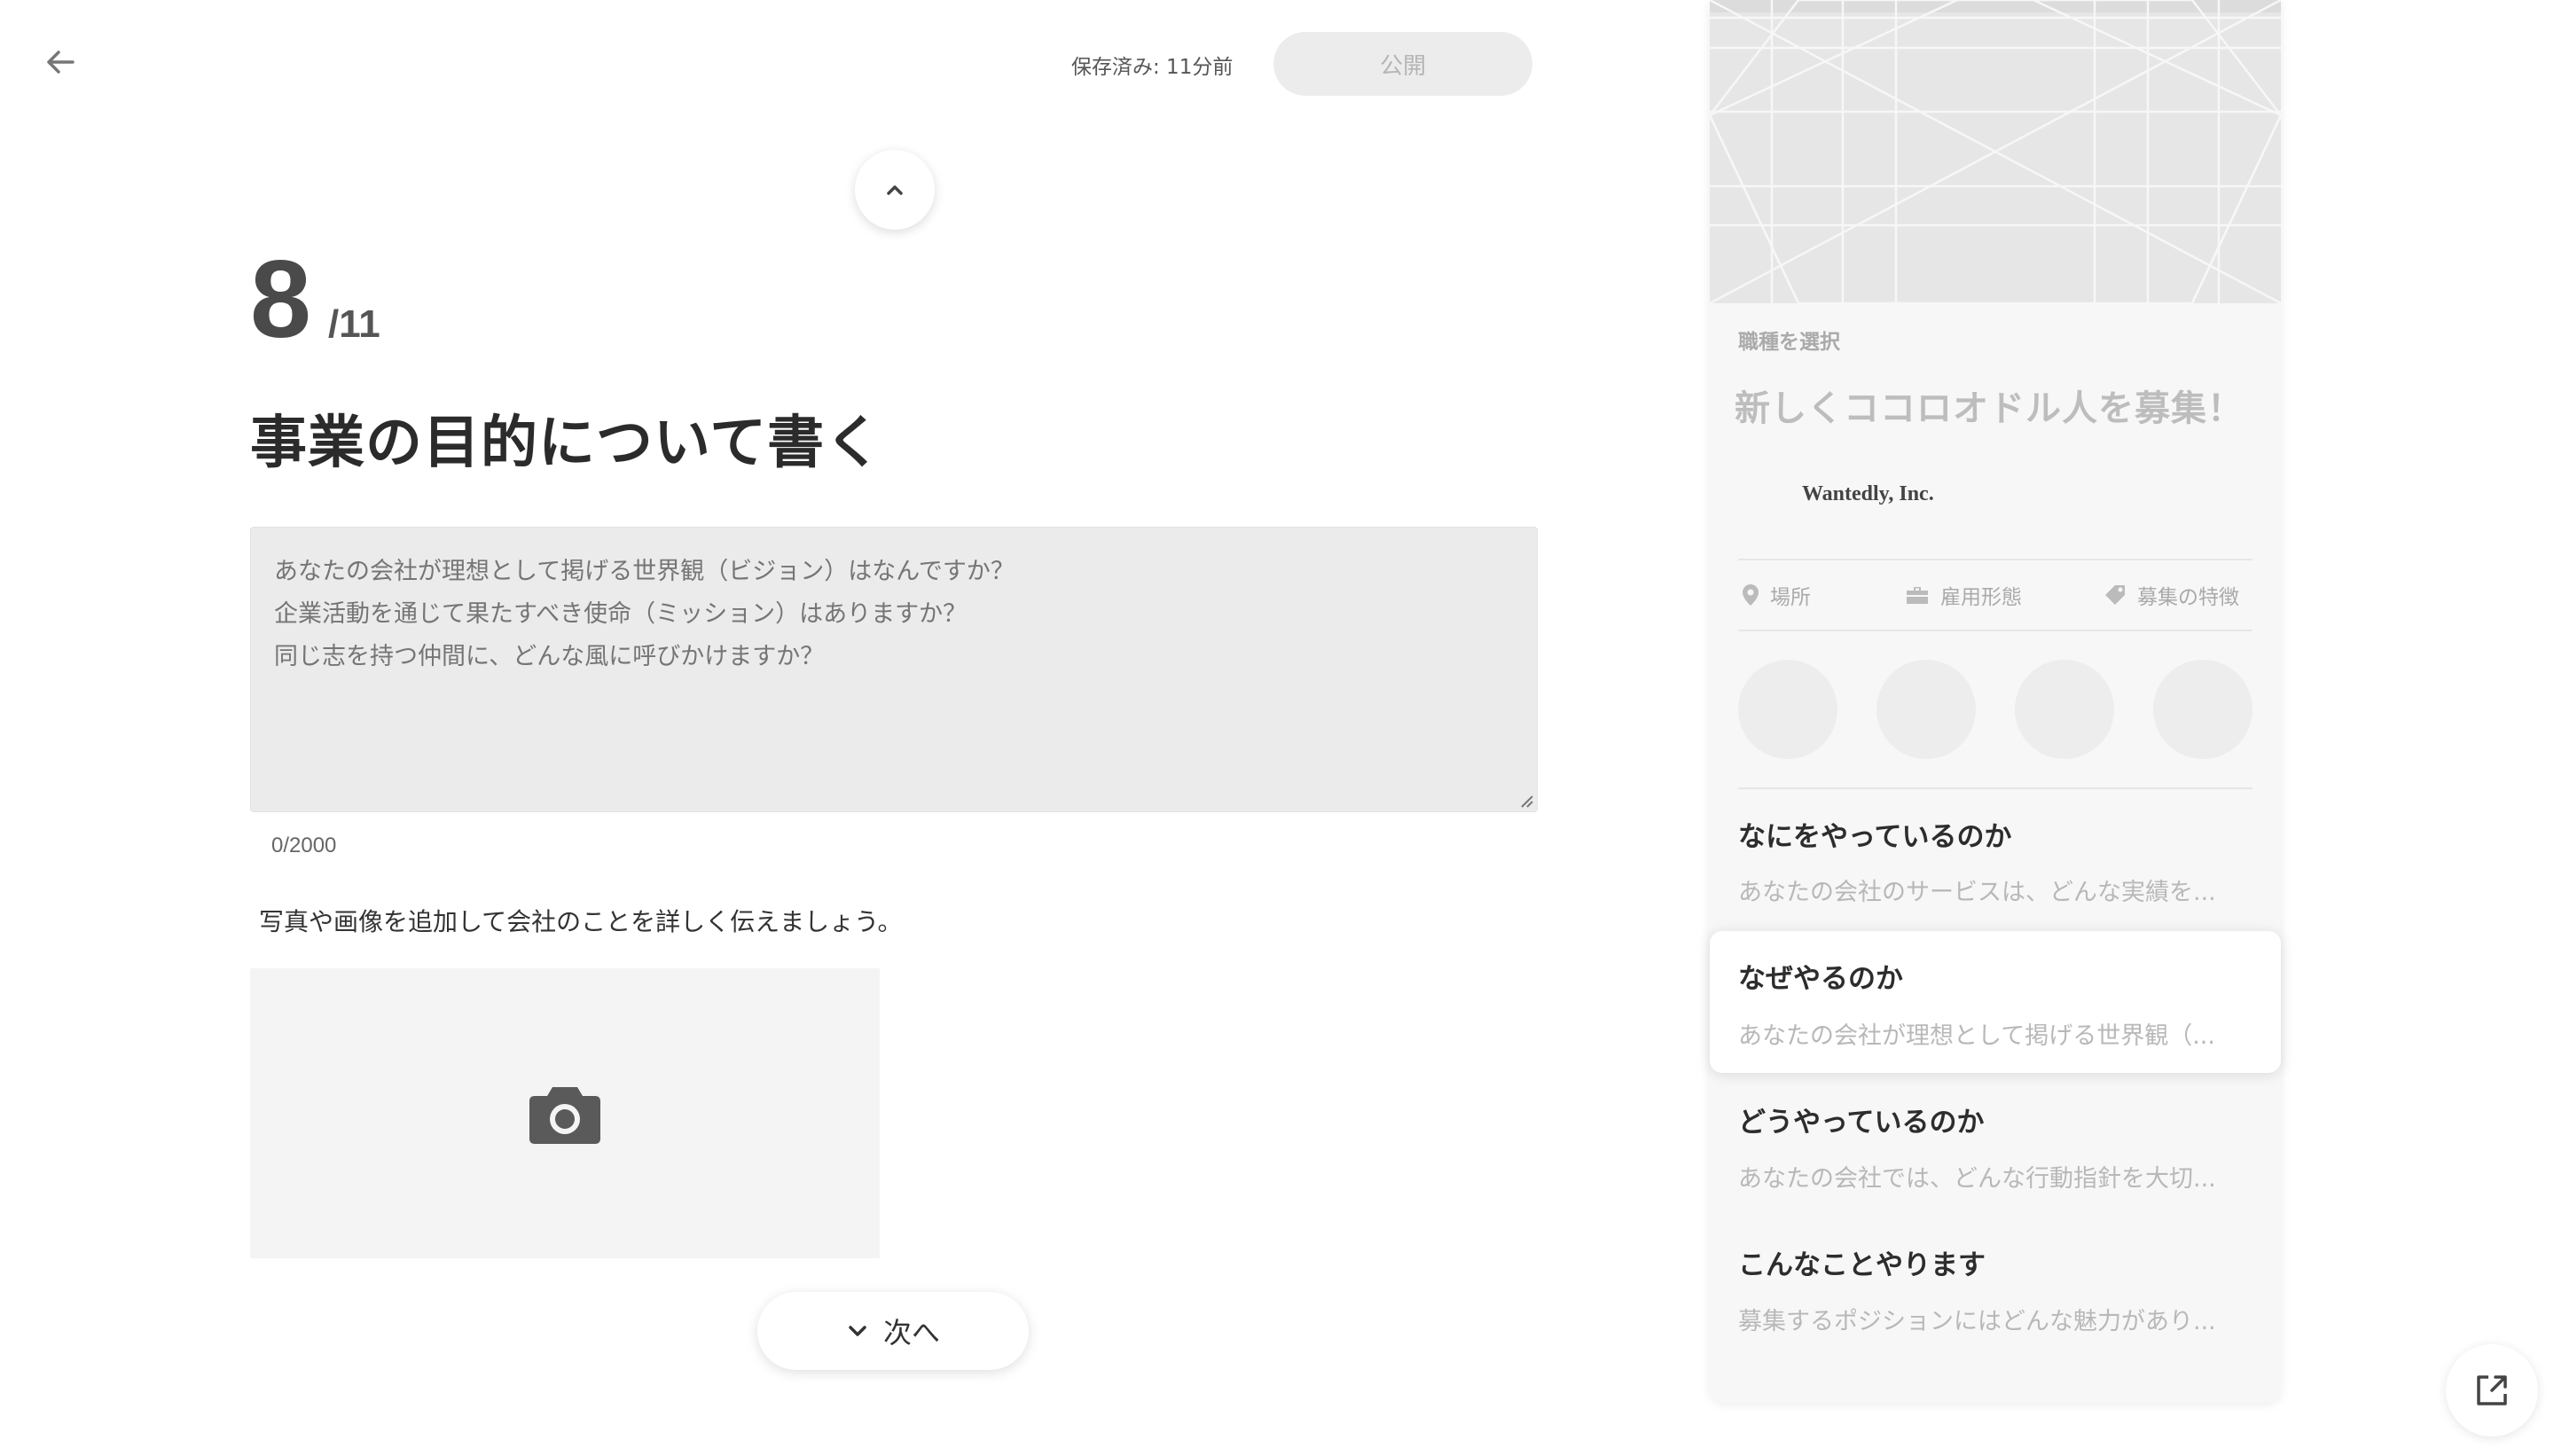  What do you see at coordinates (1526, 801) in the screenshot?
I see `resize-handle-icon` at bounding box center [1526, 801].